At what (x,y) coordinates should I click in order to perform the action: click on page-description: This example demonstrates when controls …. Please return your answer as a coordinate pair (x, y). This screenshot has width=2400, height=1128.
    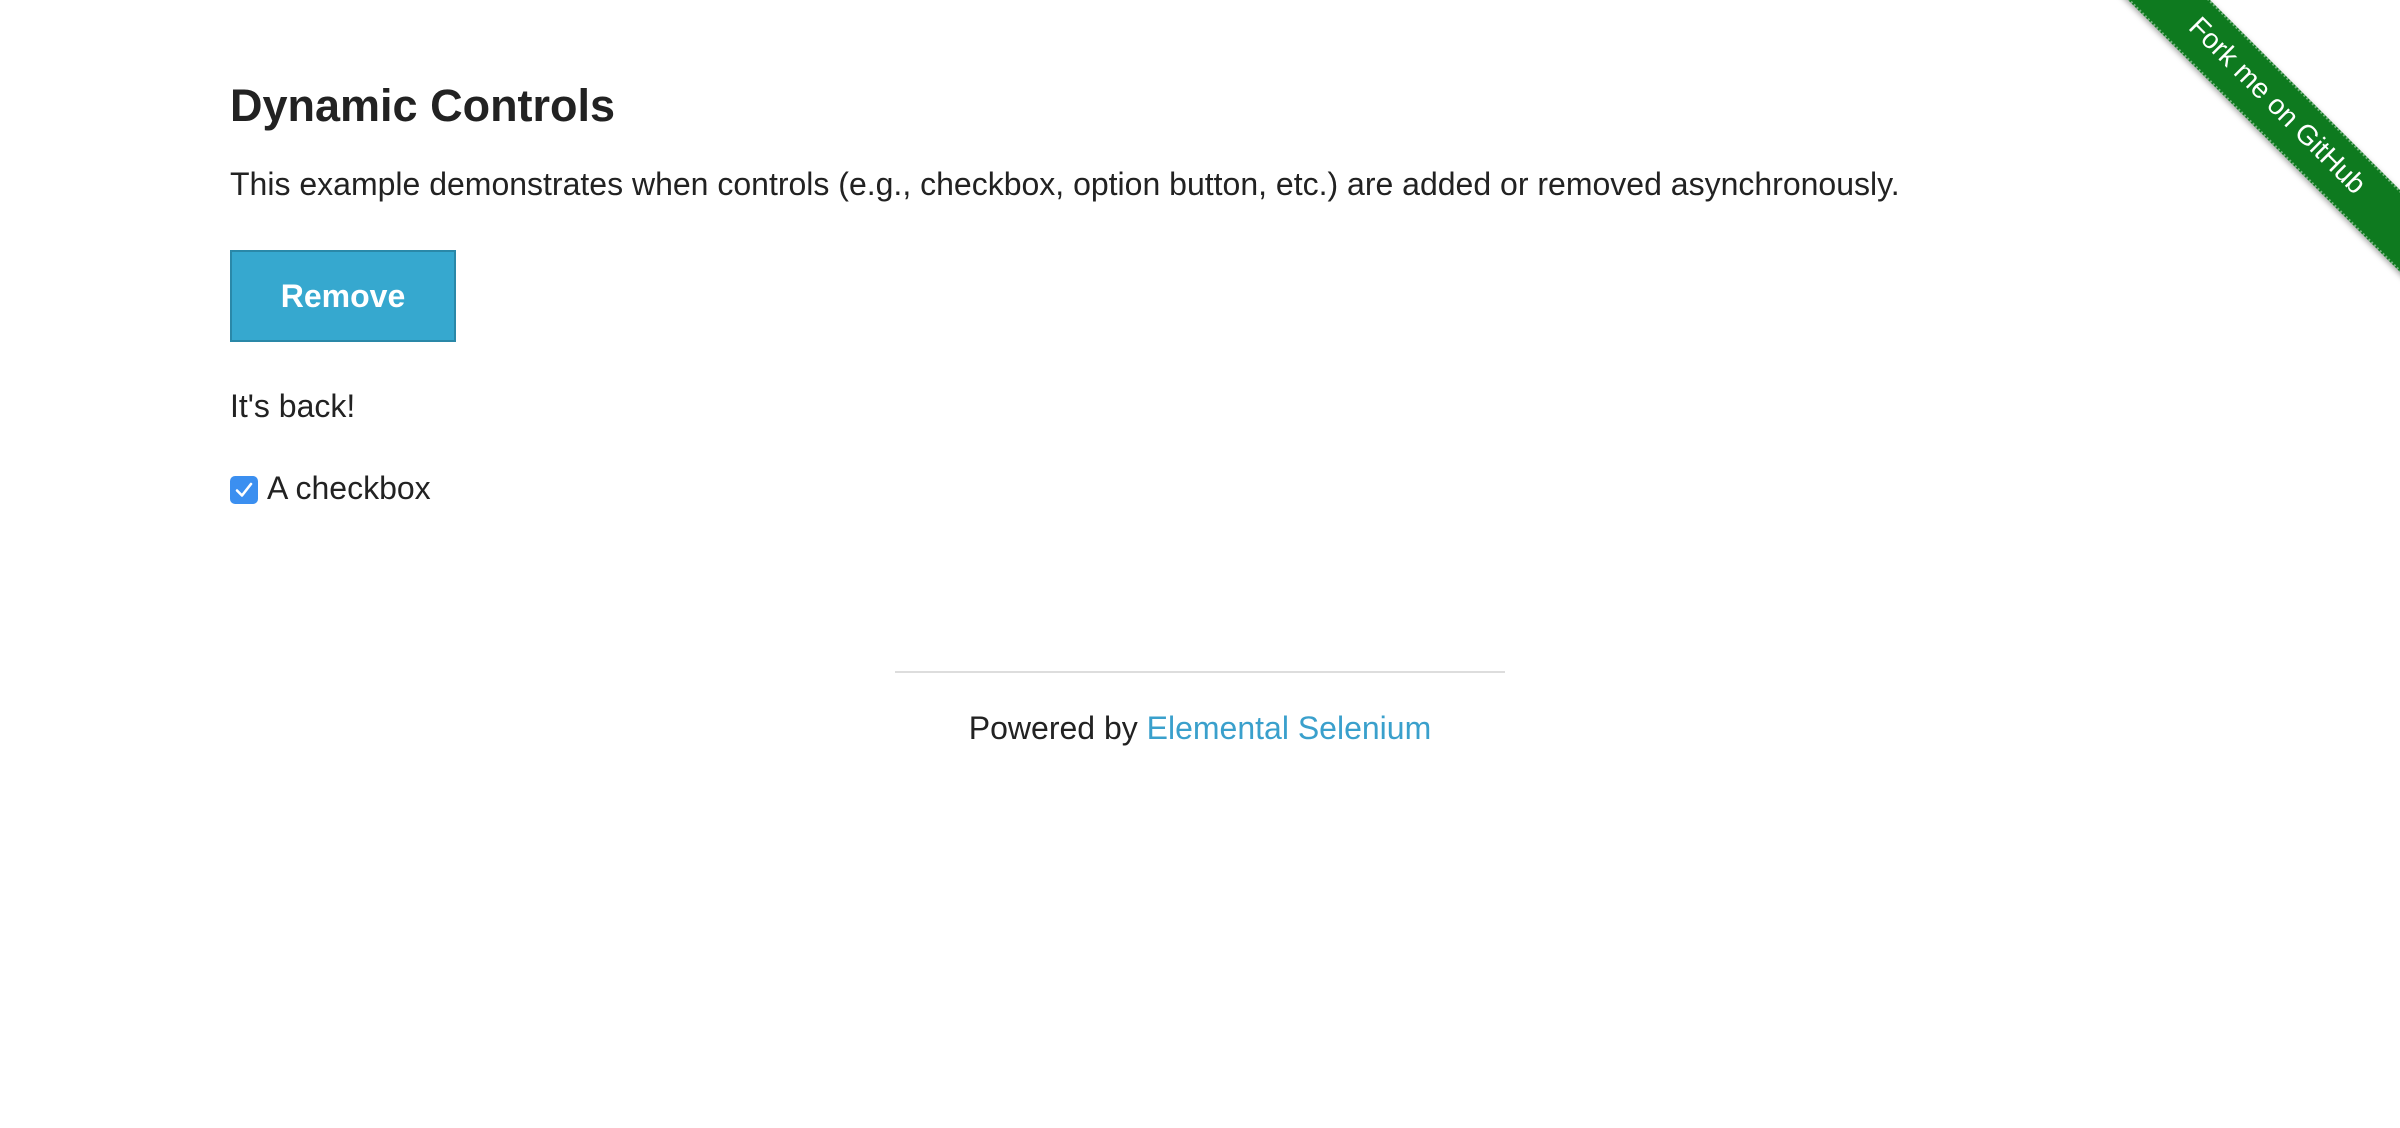
    Looking at the image, I should click on (1065, 184).